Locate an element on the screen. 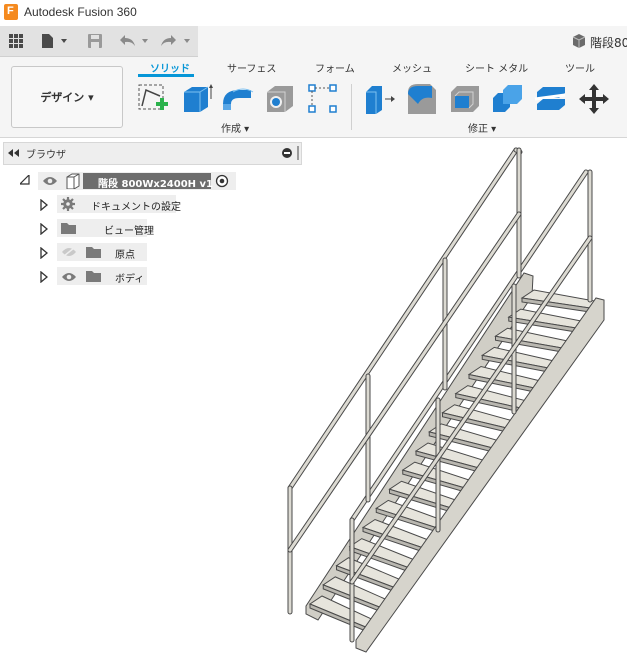 The height and width of the screenshot is (670, 627). file-menu-button is located at coordinates (54, 41).